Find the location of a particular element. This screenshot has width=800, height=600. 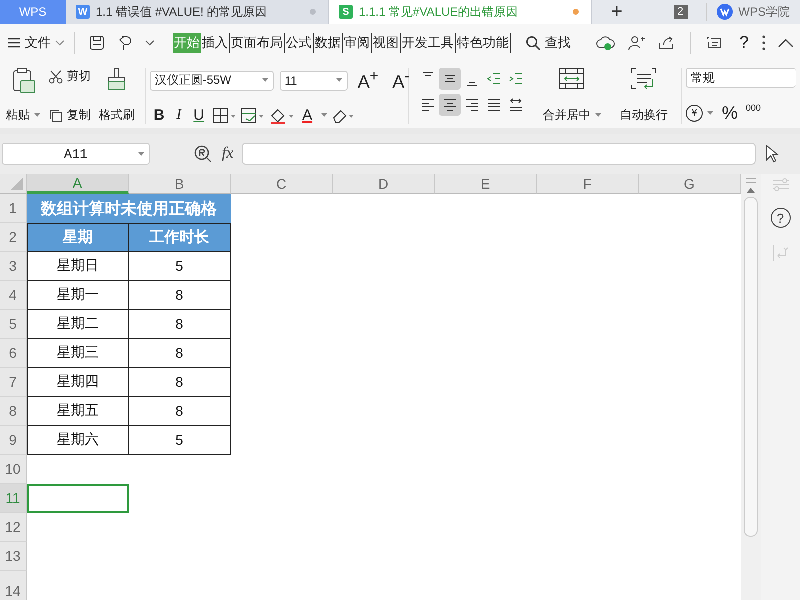

ribbon-tab: 特色功能 is located at coordinates (483, 43).